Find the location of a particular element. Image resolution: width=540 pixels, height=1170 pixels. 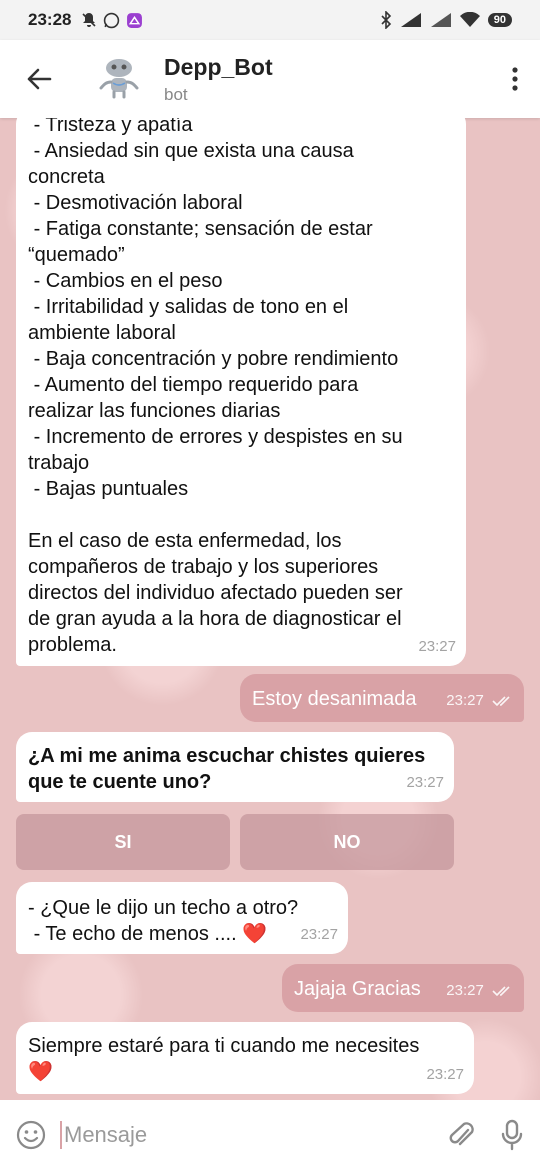

chat-title-block: Depp_Bot bot is located at coordinates (218, 79).